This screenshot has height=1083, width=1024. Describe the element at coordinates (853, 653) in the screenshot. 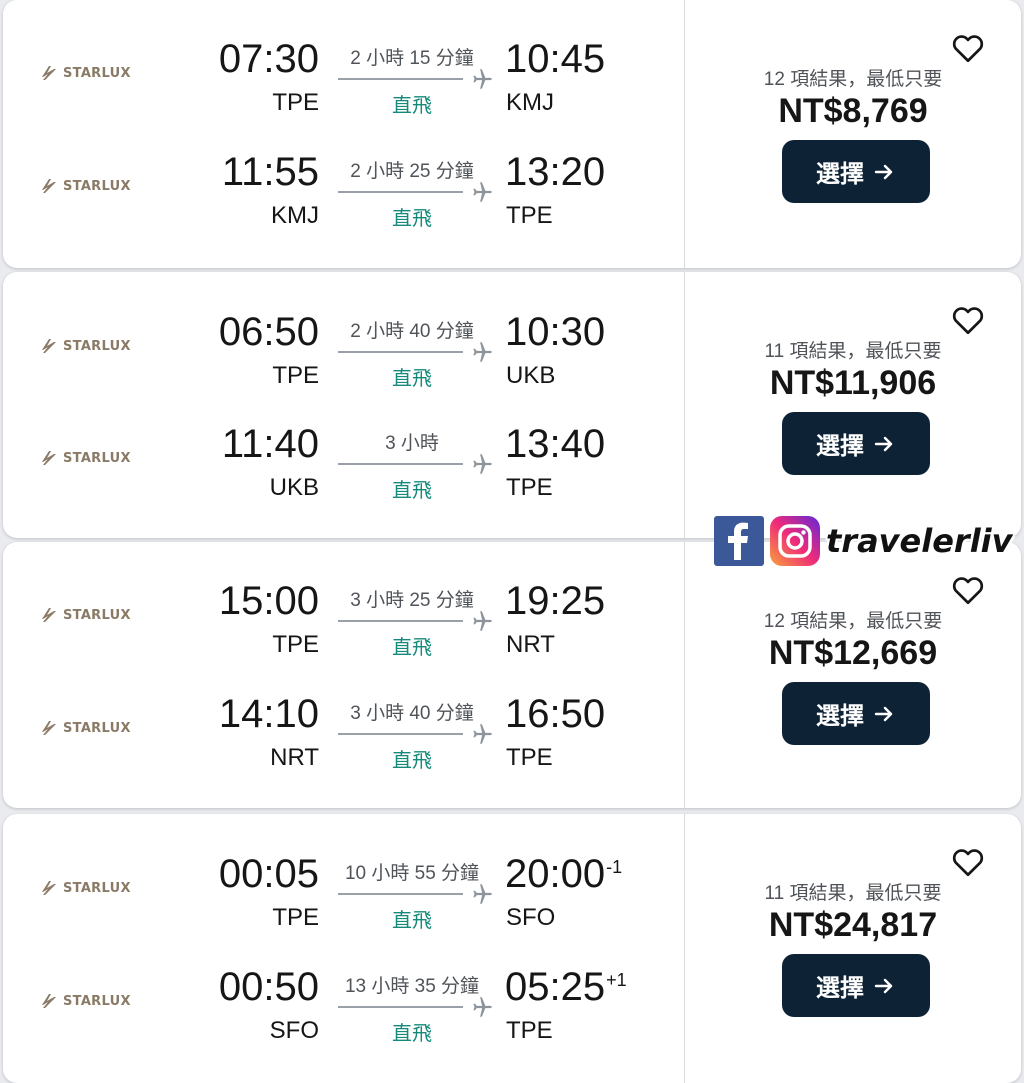

I see `price: NT$12,669` at that location.